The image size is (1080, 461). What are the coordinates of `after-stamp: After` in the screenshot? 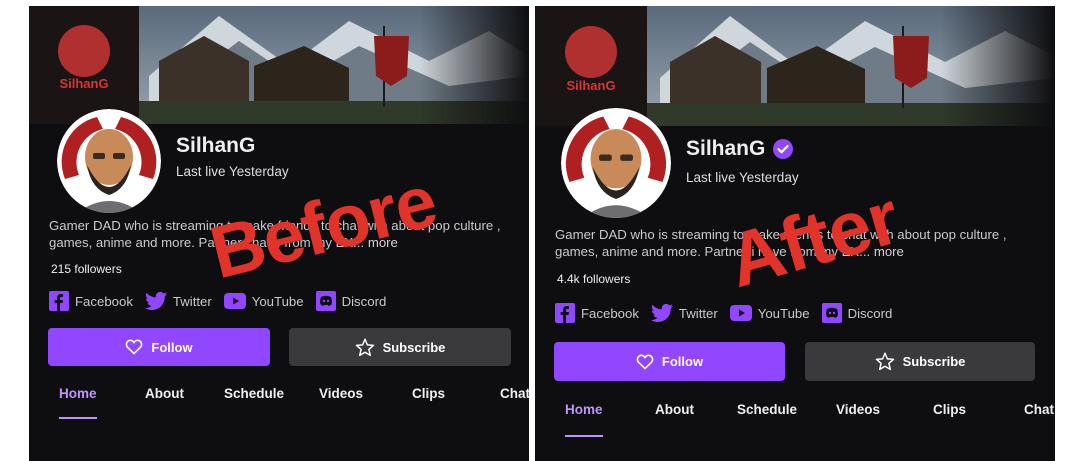 It's located at (813, 239).